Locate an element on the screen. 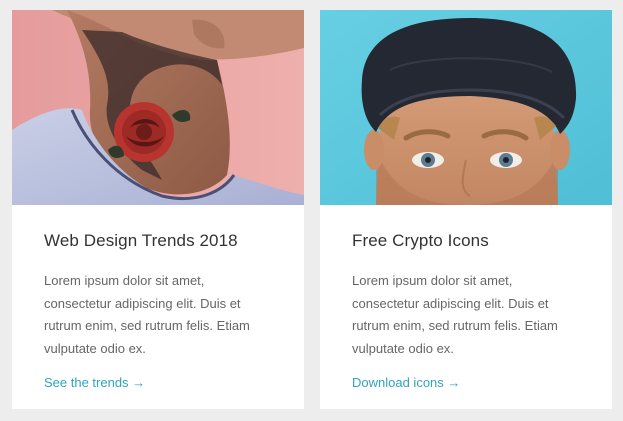  card-title: Free Crypto Icons is located at coordinates (466, 241).